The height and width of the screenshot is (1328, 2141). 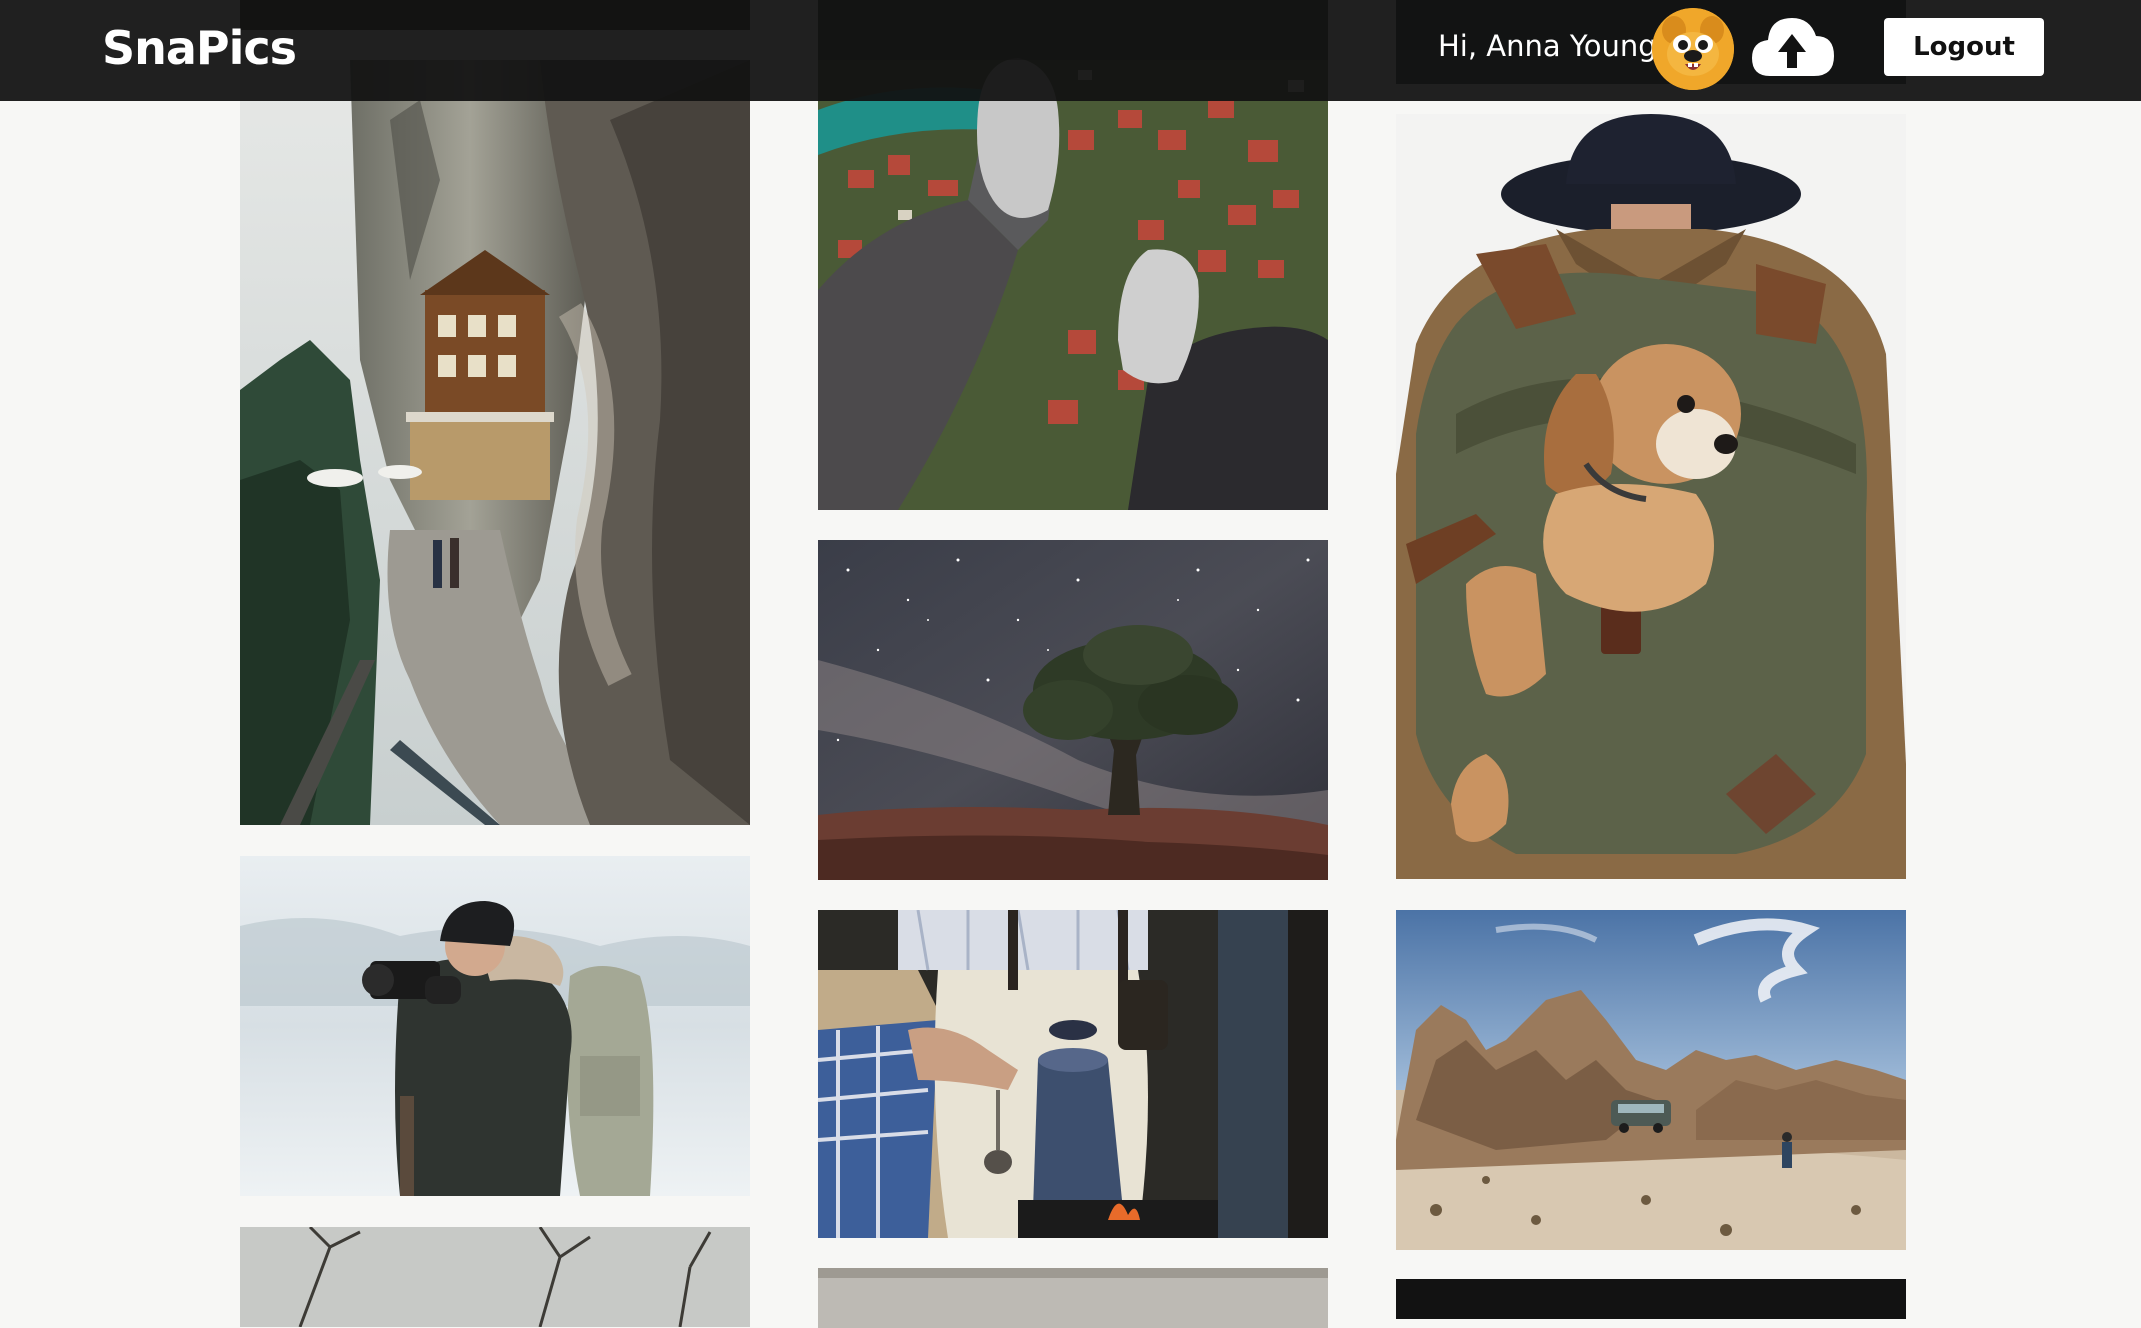 I want to click on gallery-photo-coffee-pot, so click(x=1073, y=1074).